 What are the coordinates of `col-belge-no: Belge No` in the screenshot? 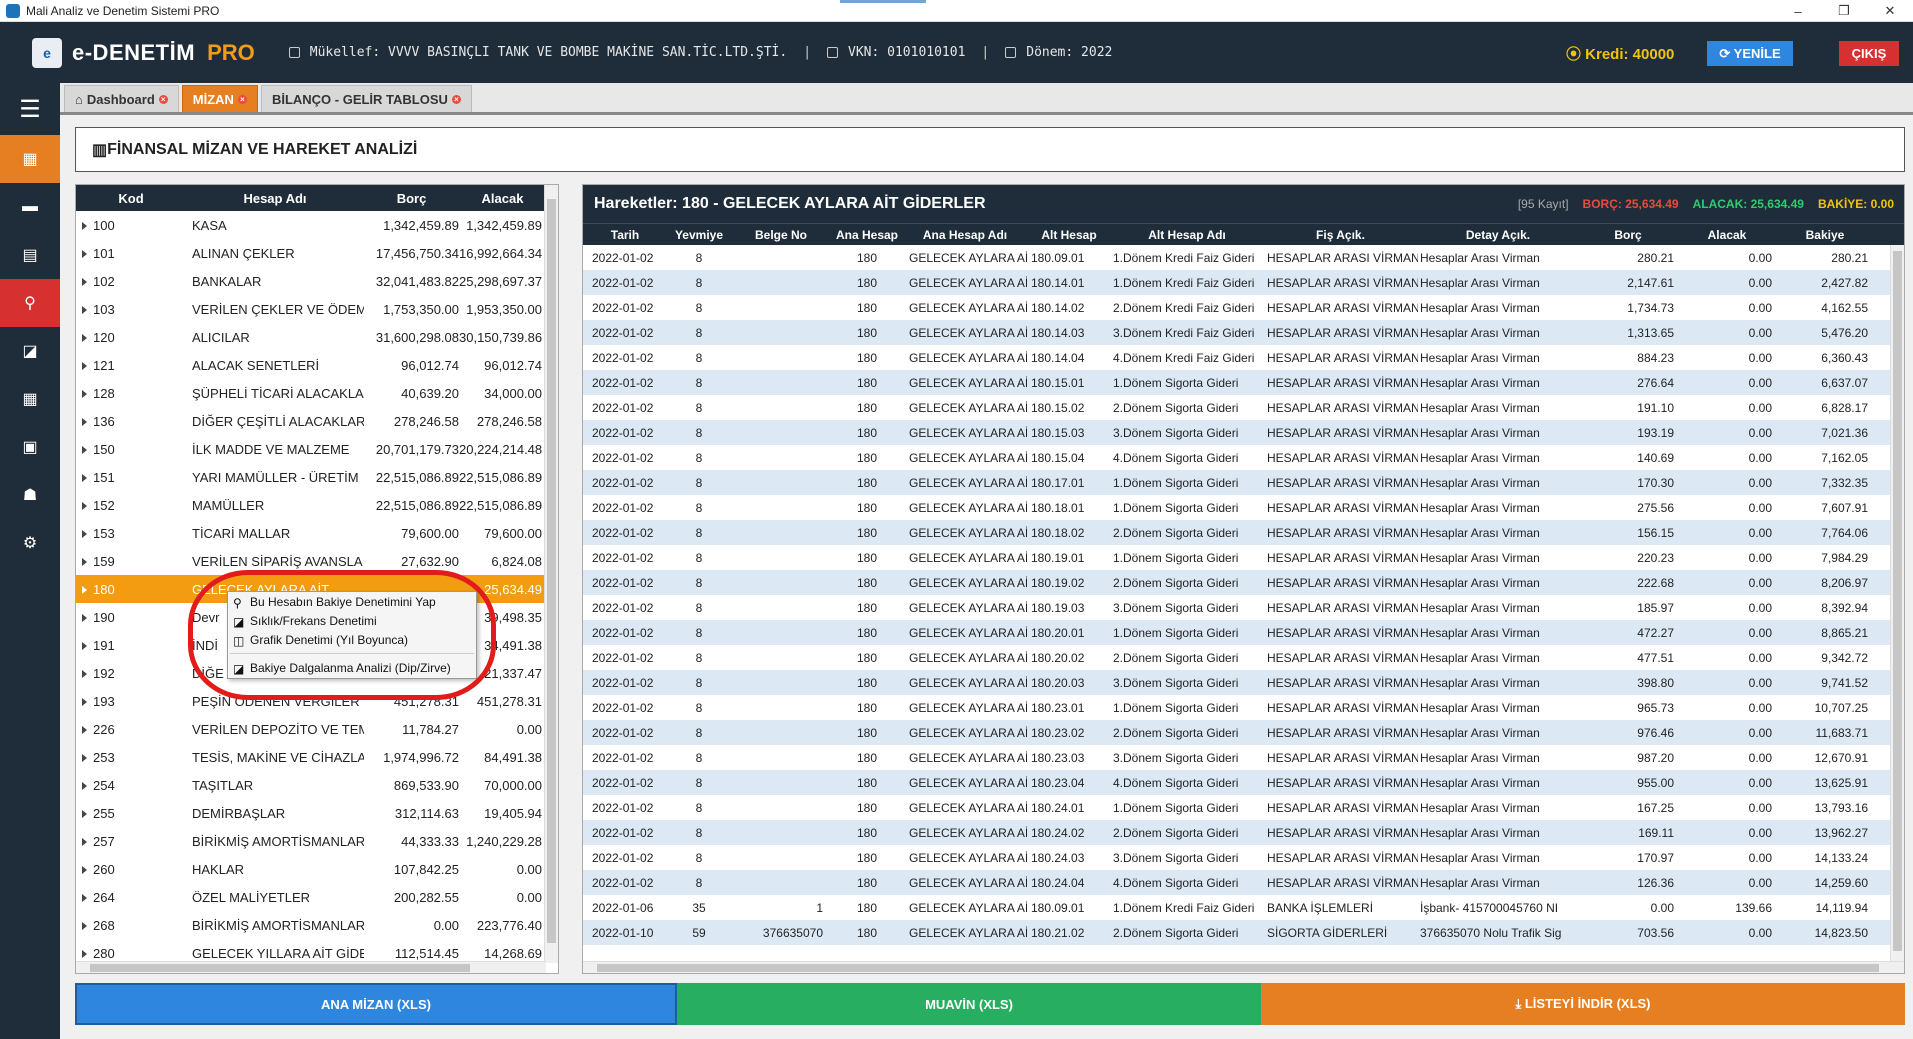 It's located at (781, 235).